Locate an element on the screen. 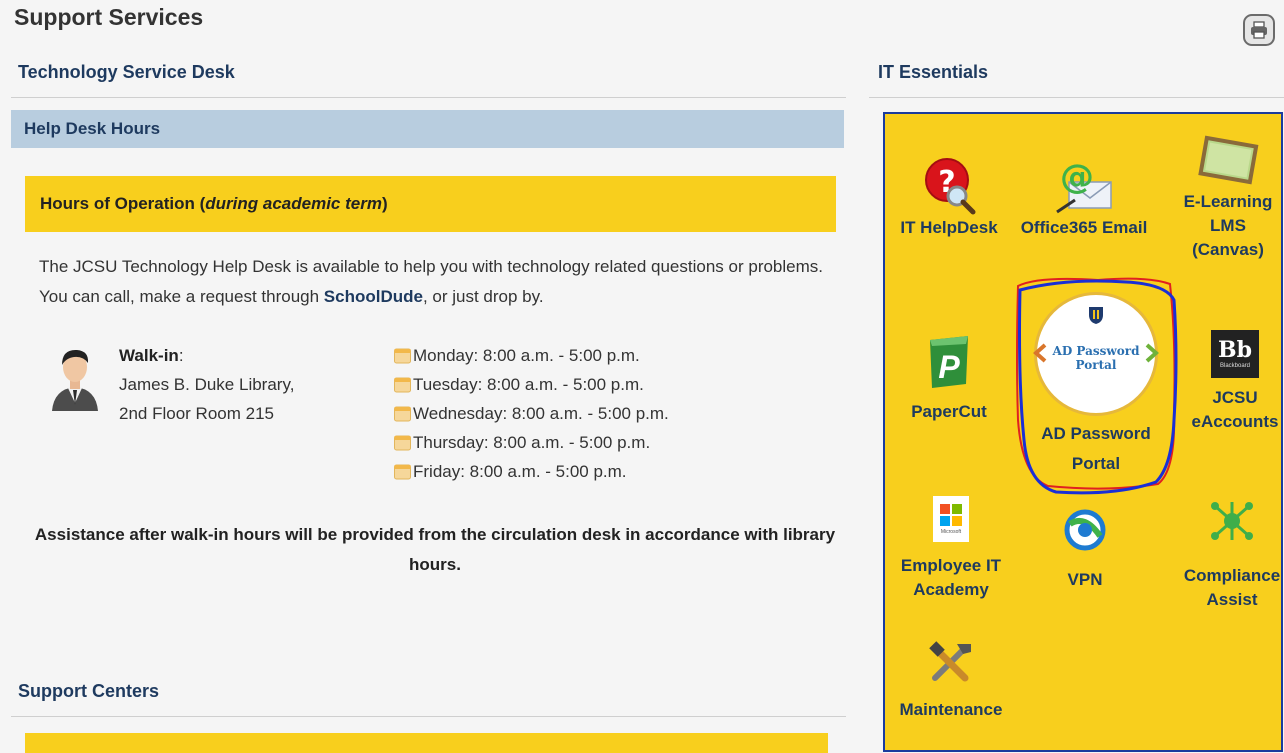 The height and width of the screenshot is (753, 1284). jcsu-eaccounts-tile: Bb Blackboard JCSU eAccounts is located at coordinates (1234, 382).